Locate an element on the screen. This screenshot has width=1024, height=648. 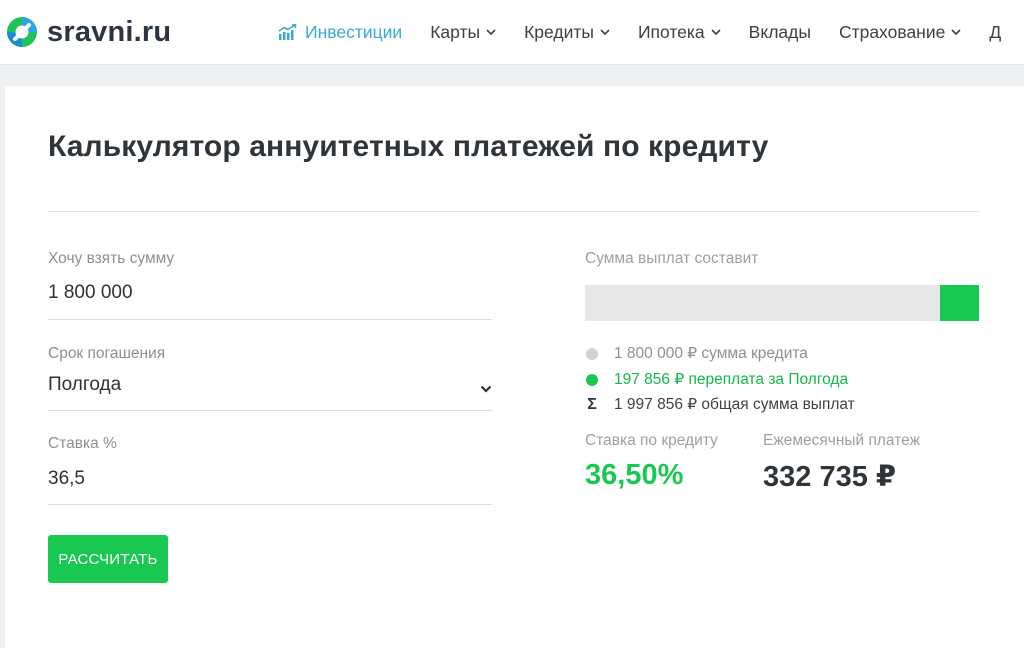
loan-rate-value: 36,50% is located at coordinates (634, 475).